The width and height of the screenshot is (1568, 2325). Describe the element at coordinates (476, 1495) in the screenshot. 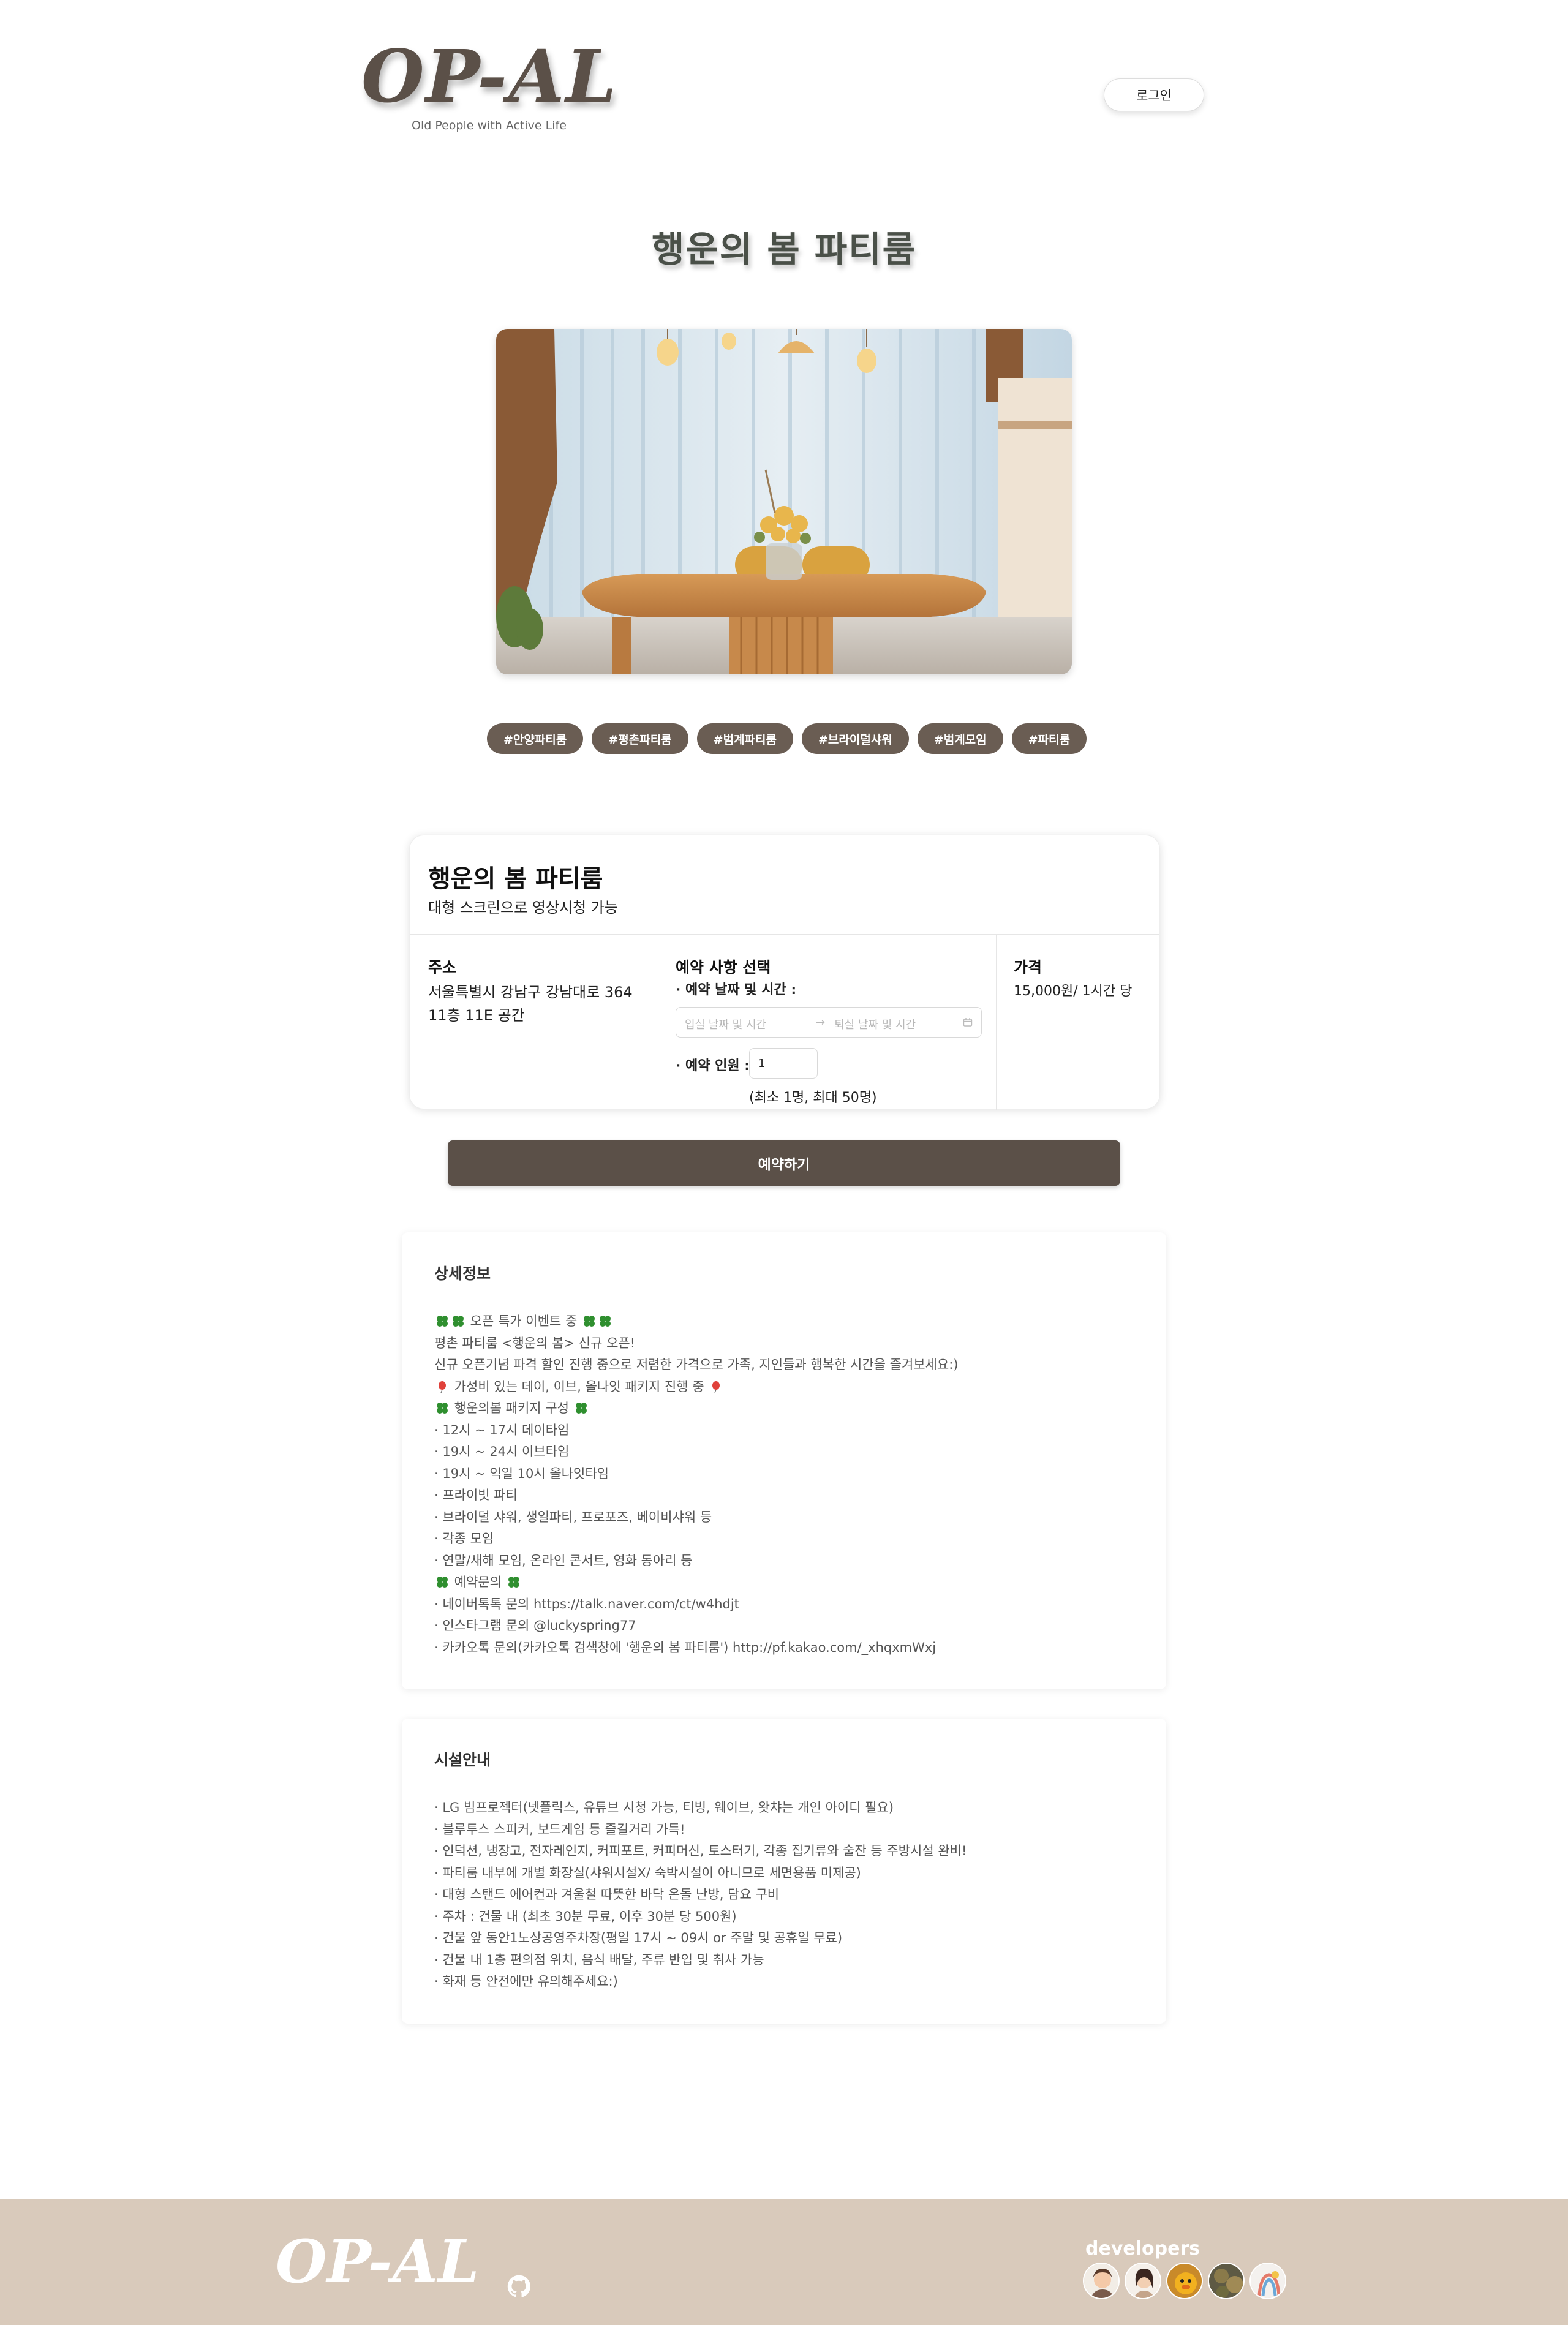

I see `detail-line: · 프라이빗 파티` at that location.